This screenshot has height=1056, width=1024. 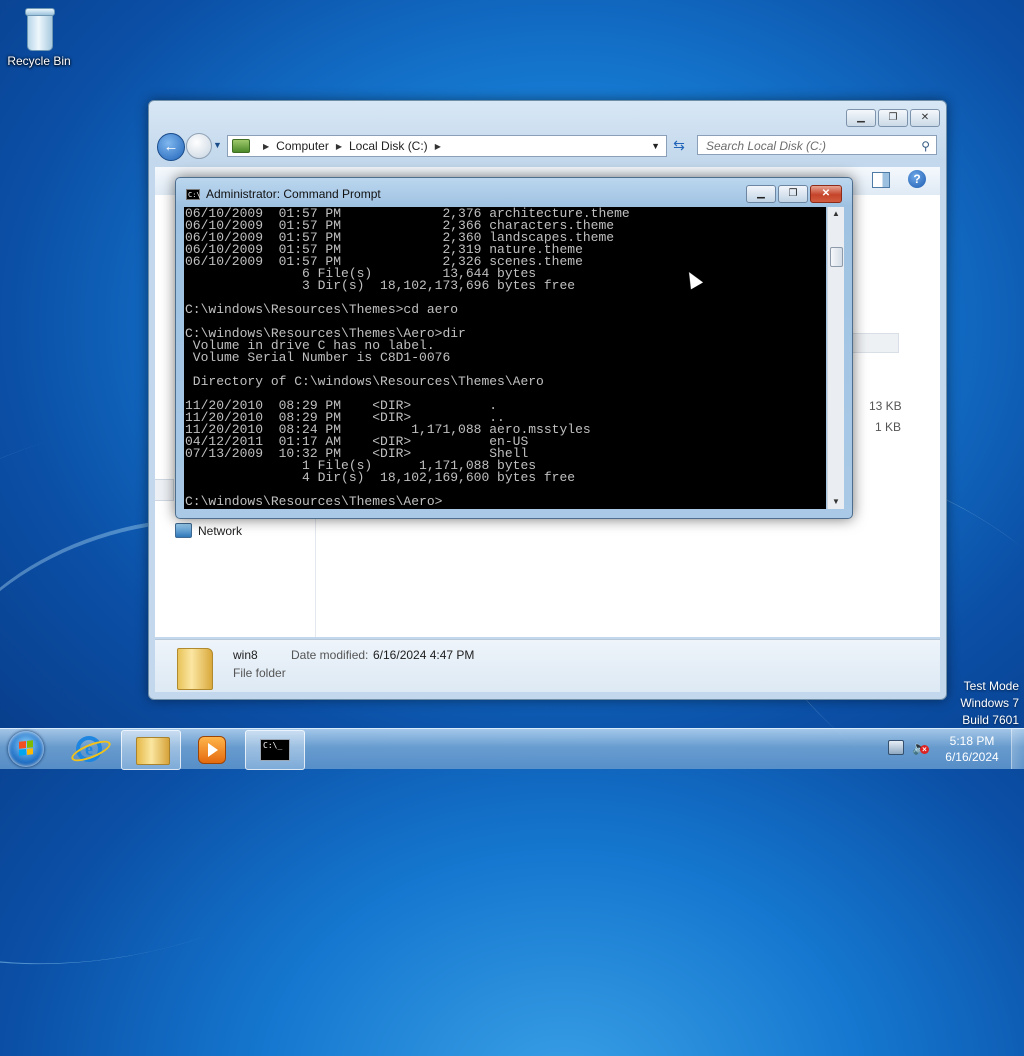 What do you see at coordinates (836, 214) in the screenshot?
I see `scroll-up-icon: ▲` at bounding box center [836, 214].